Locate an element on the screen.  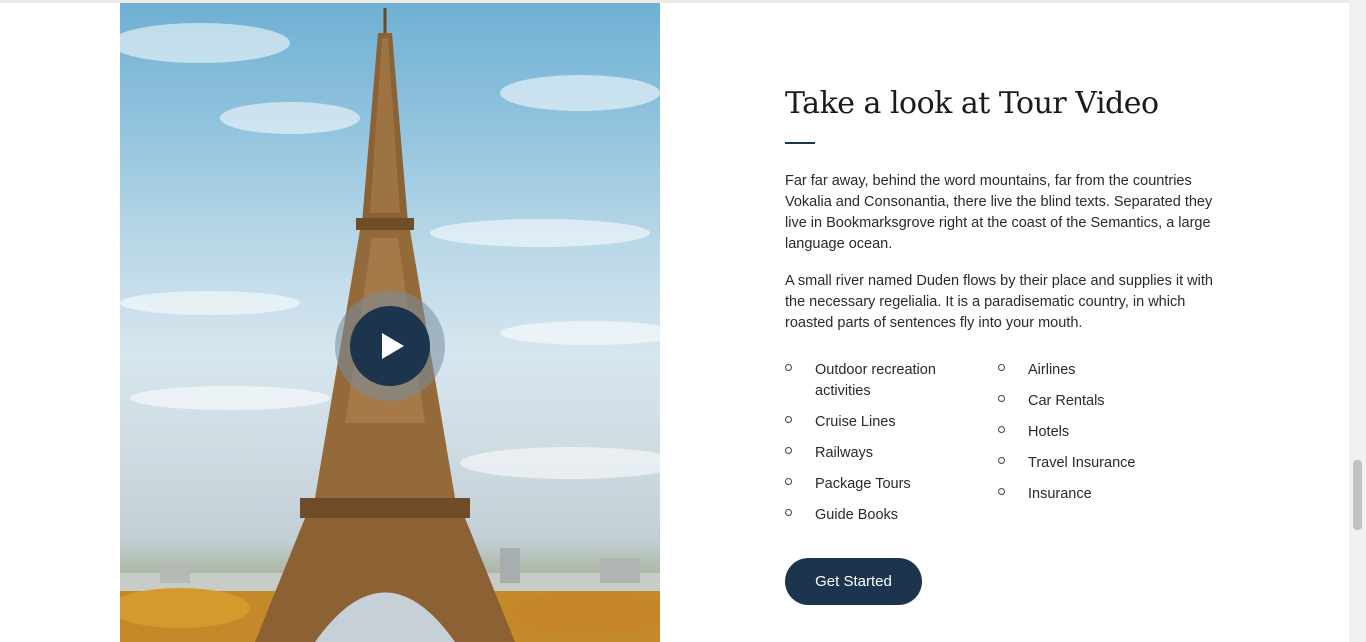
list-item: Railways is located at coordinates (872, 453).